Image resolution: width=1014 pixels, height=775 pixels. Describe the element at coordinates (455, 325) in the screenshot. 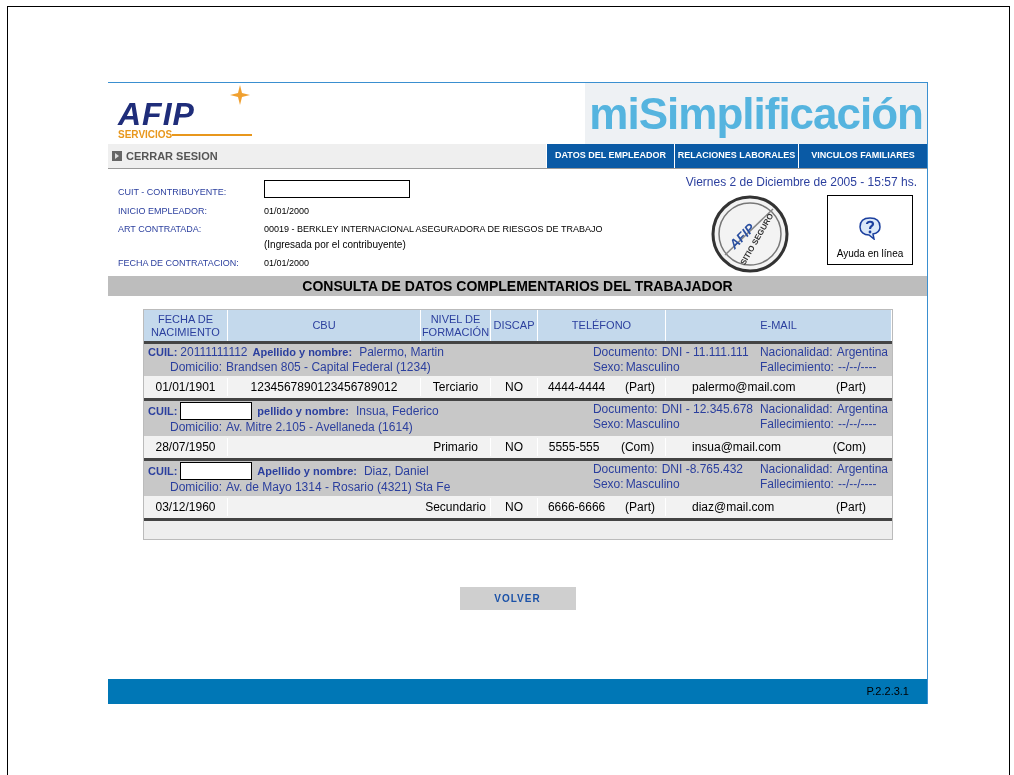

I see `column-header: NIVEL DE FORMACIÓN` at that location.